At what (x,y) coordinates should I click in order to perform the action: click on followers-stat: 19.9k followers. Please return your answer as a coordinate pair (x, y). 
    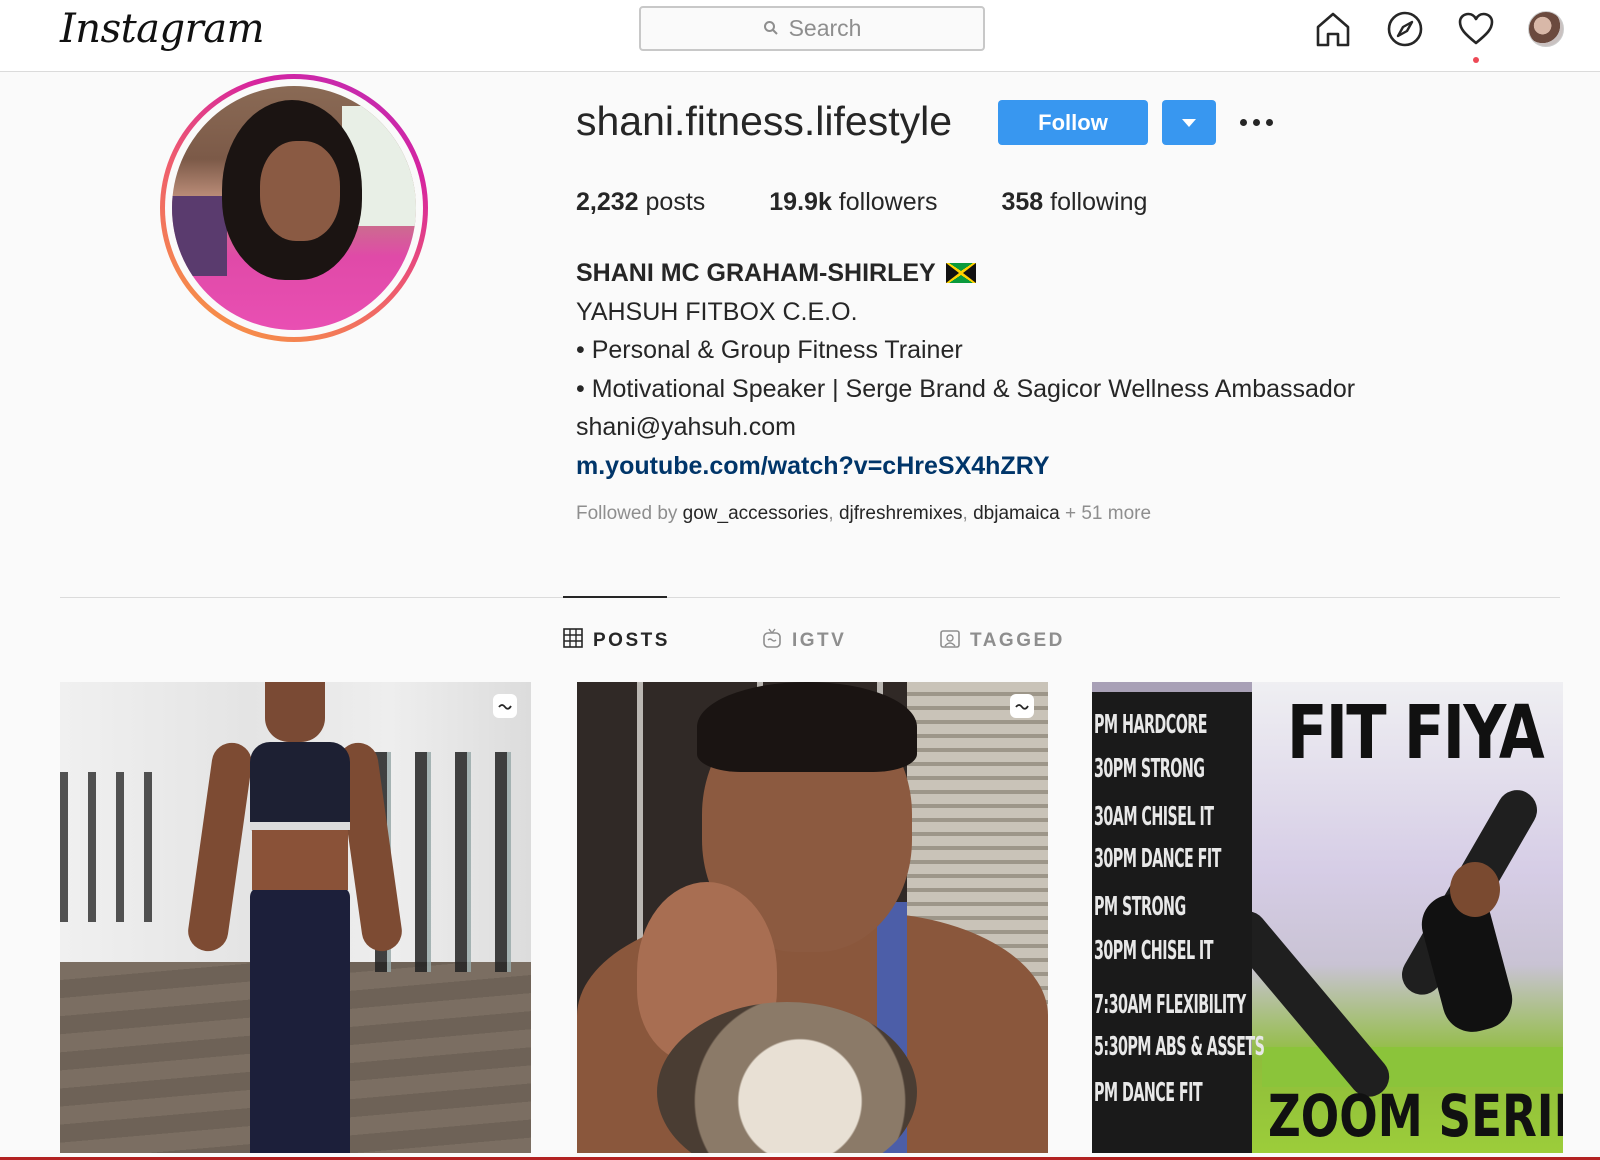
    Looking at the image, I should click on (853, 202).